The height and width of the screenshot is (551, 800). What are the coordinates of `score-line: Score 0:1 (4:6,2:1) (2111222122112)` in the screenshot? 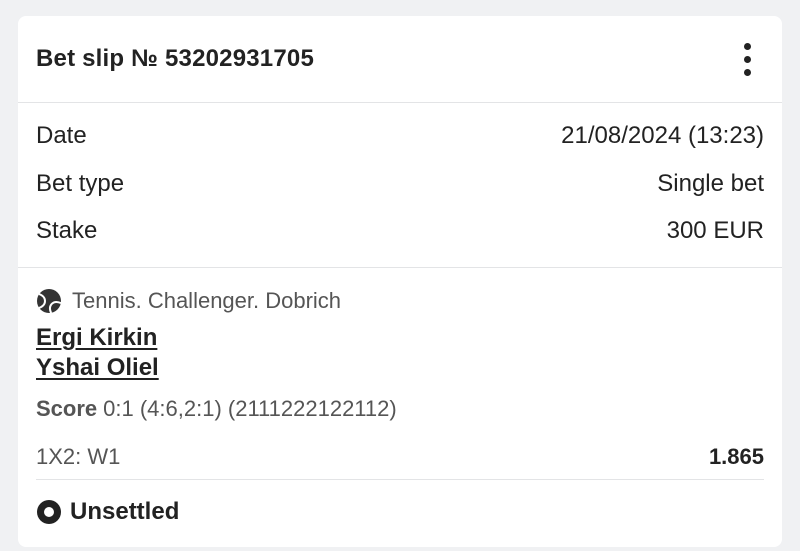 It's located at (400, 409).